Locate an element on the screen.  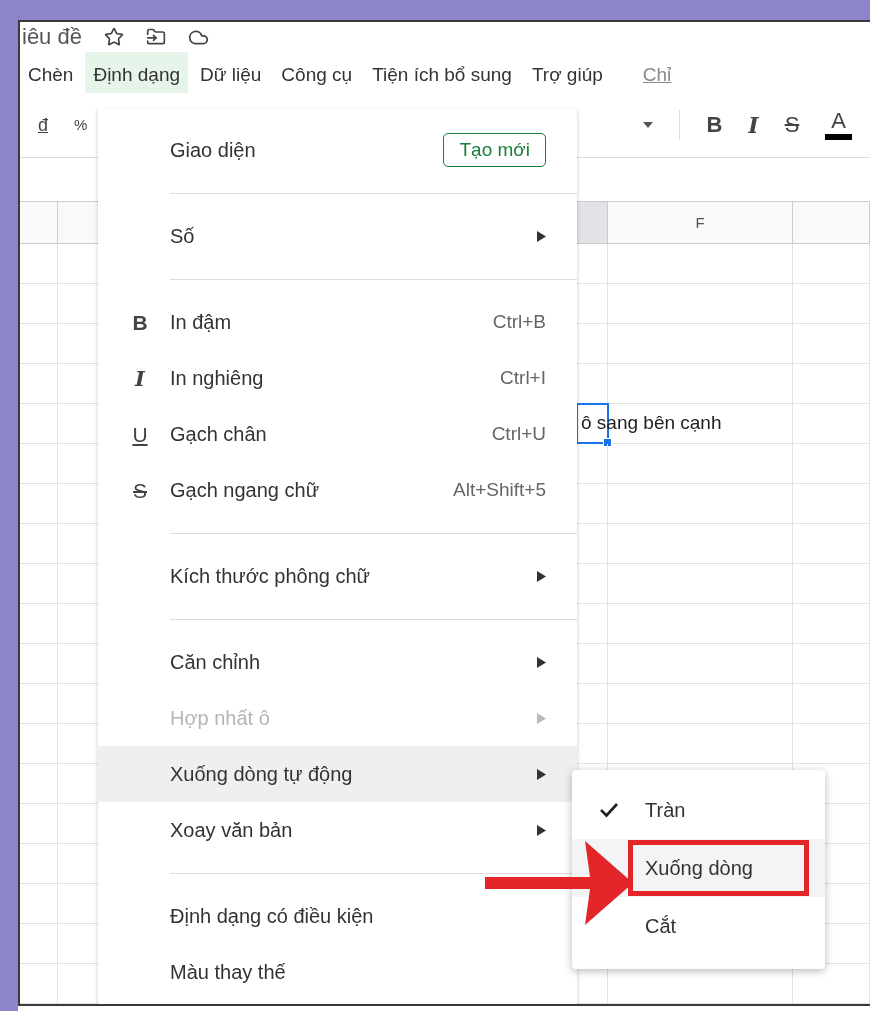
document-title: iêu đề is located at coordinates (52, 37).